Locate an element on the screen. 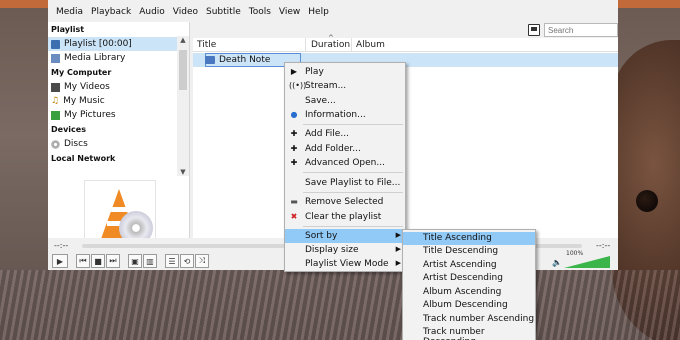 Image resolution: width=680 pixels, height=340 pixels. sidebar-item-label: Playlist [00:00] is located at coordinates (98, 44).